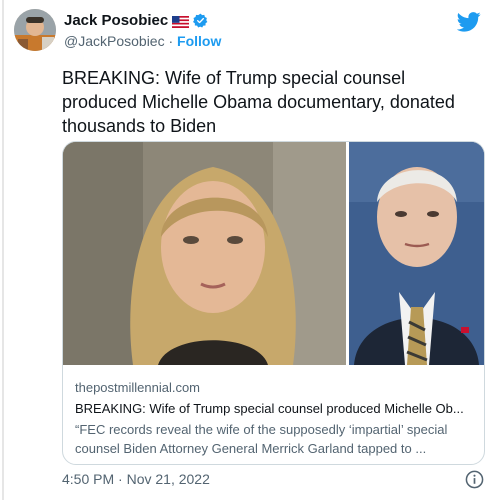 Image resolution: width=497 pixels, height=500 pixels. I want to click on verified-badge-icon, so click(200, 20).